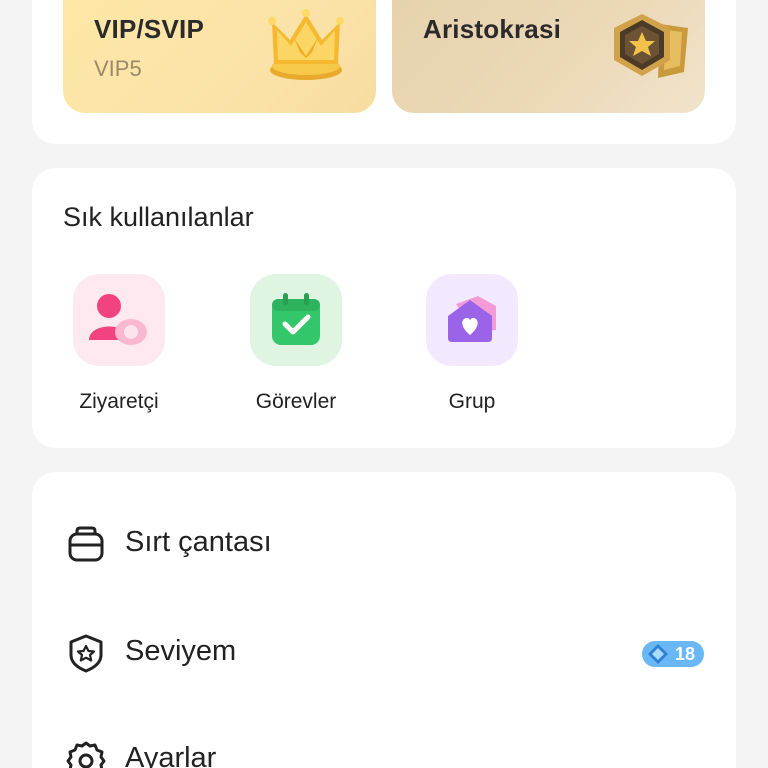 Image resolution: width=768 pixels, height=768 pixels. What do you see at coordinates (384, 542) in the screenshot?
I see `menu-item-backpack: Sırt çantası` at bounding box center [384, 542].